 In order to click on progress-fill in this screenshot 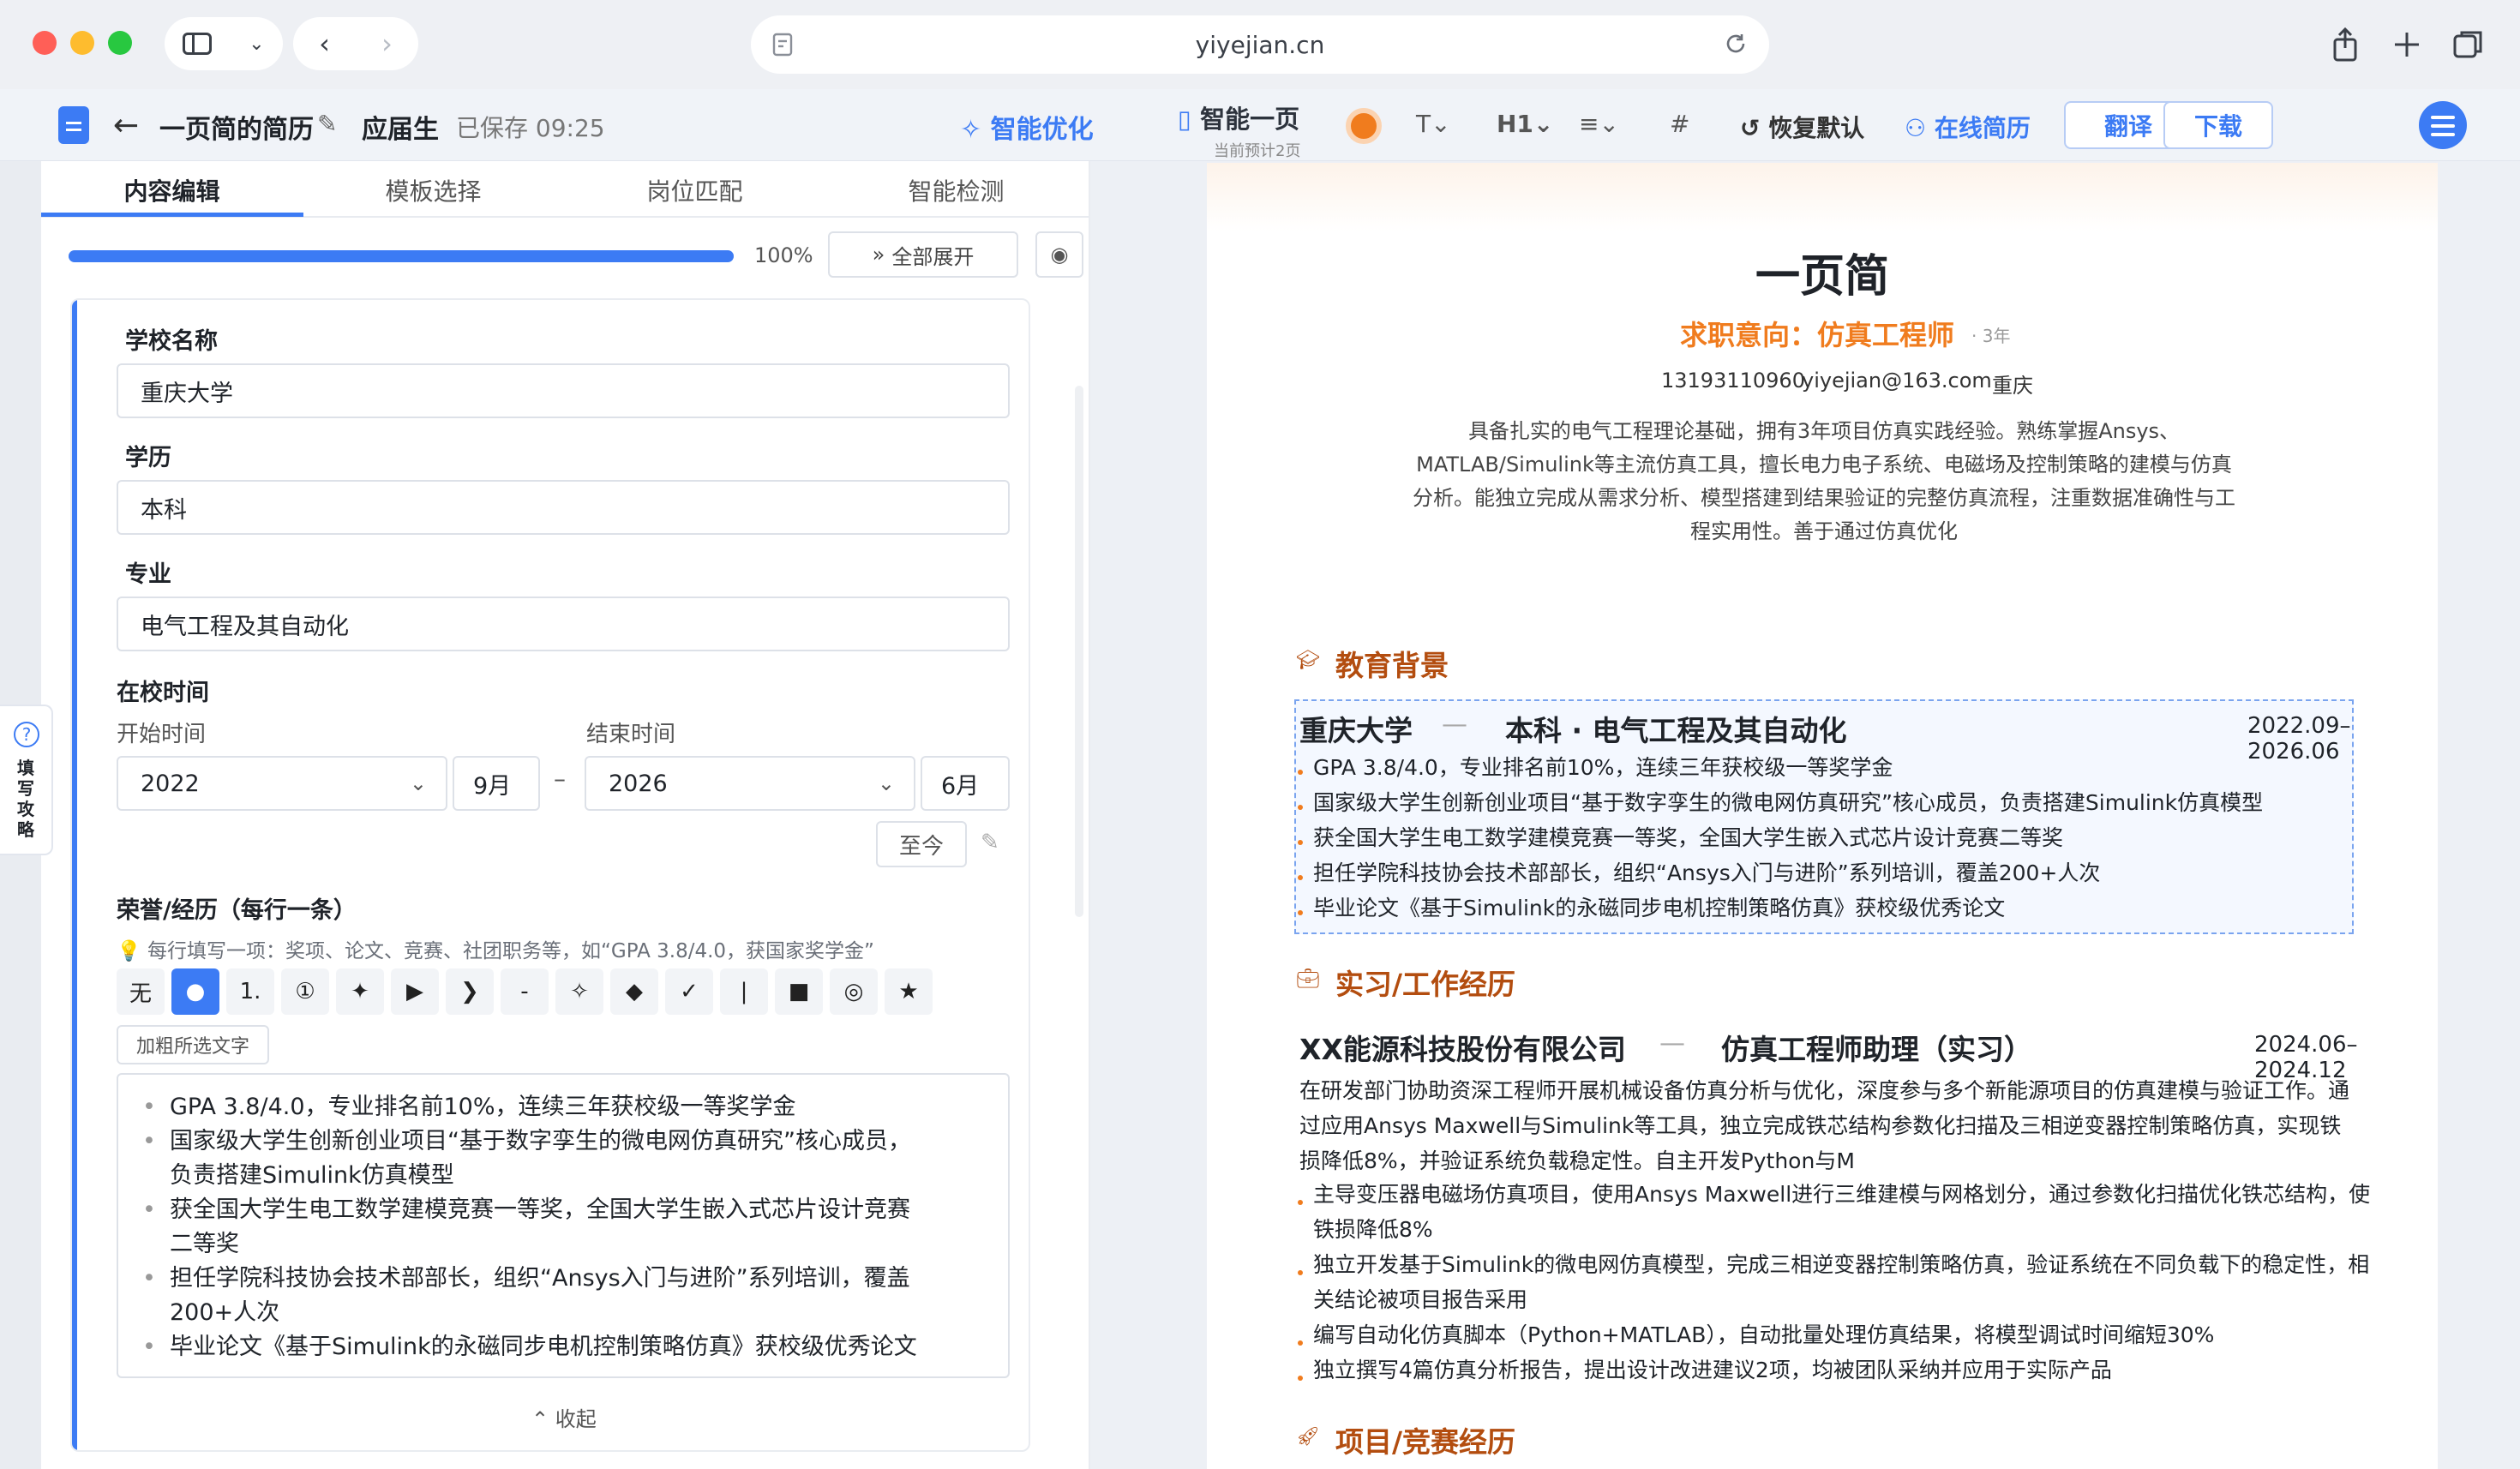, I will do `click(401, 256)`.